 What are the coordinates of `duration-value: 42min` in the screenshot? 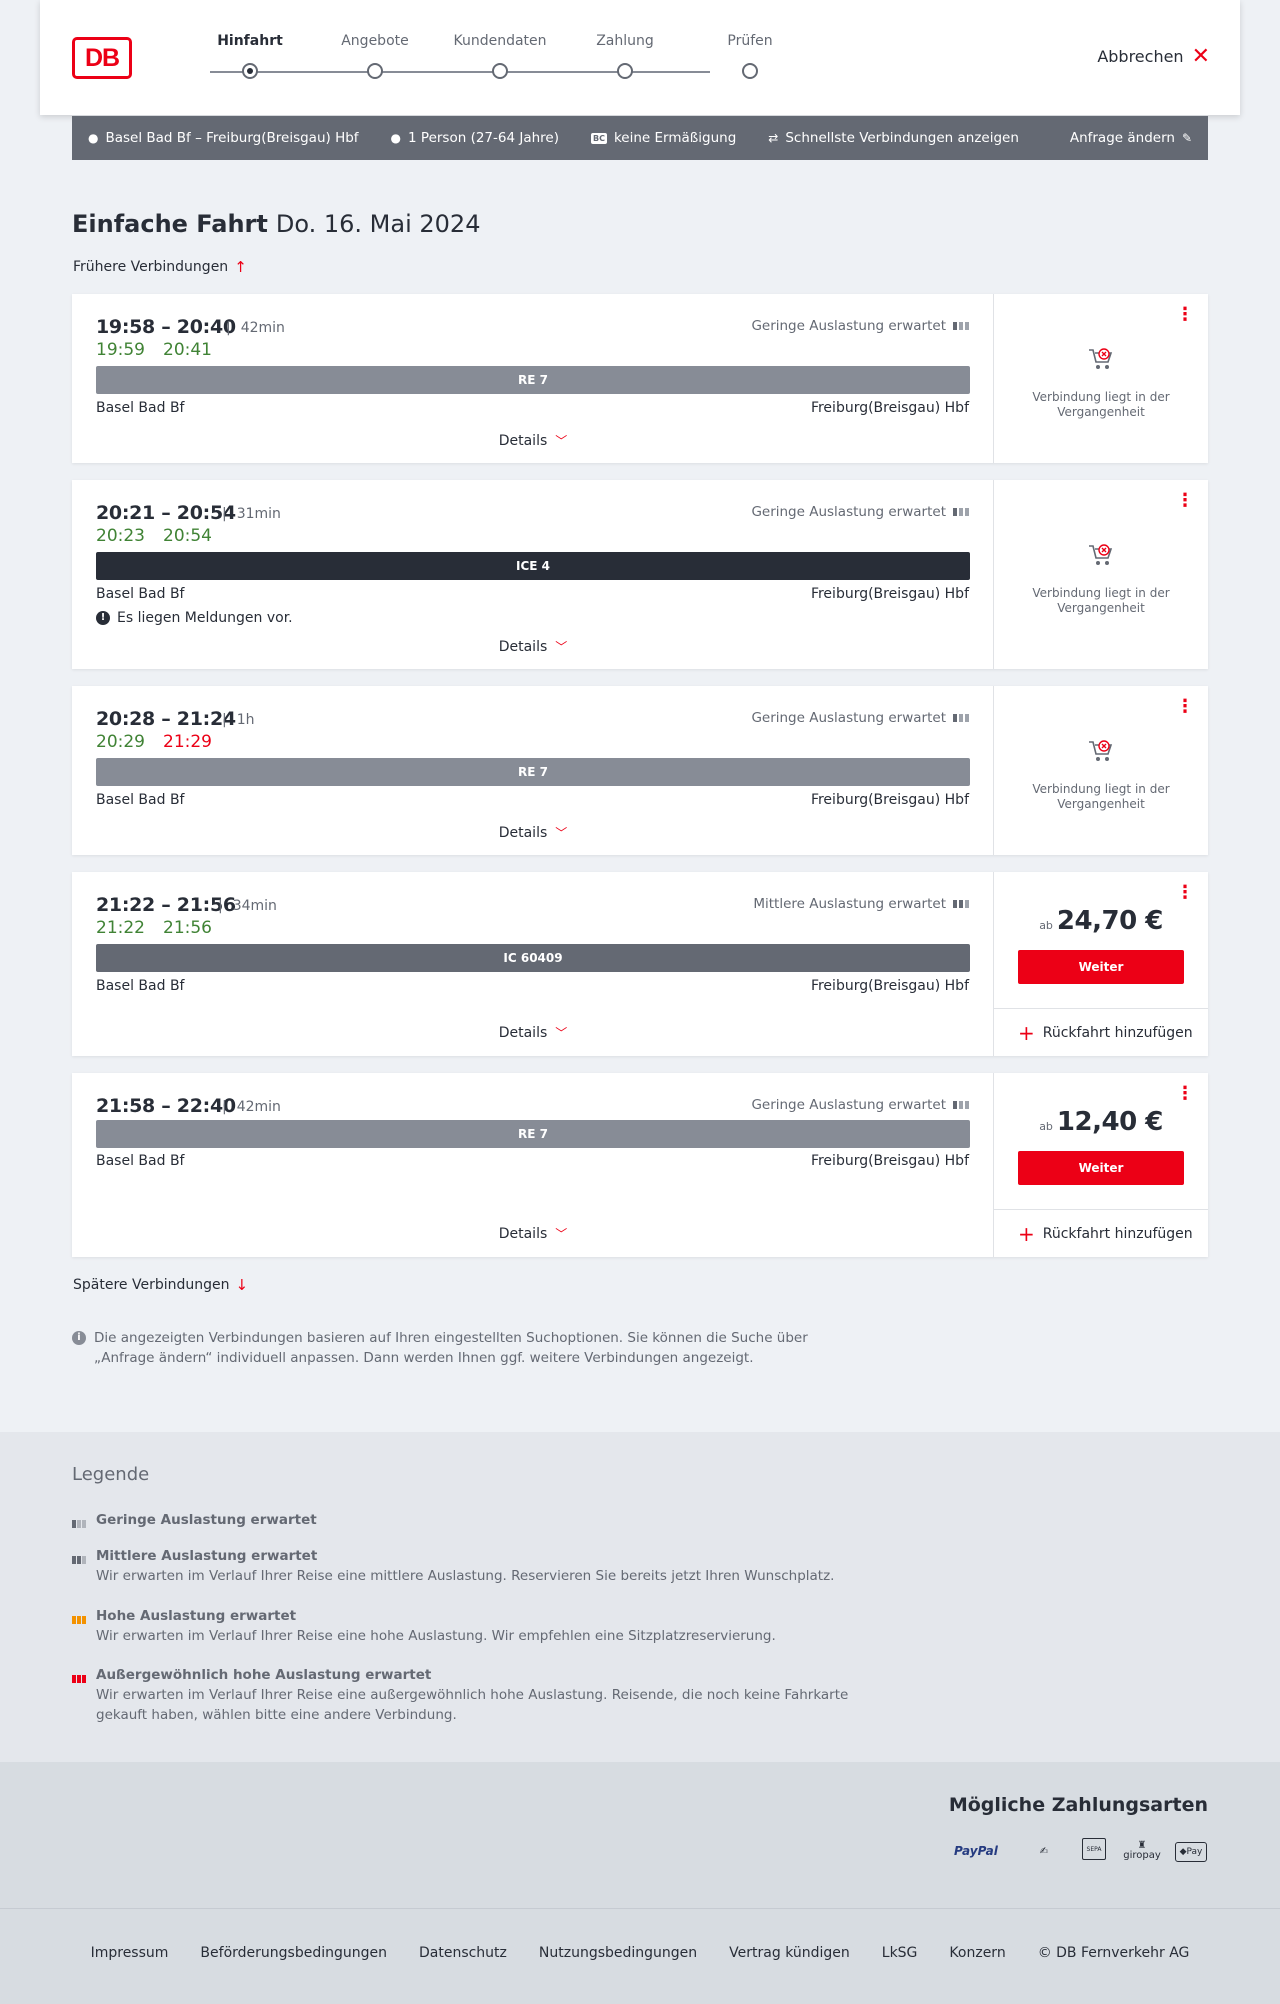 It's located at (258, 1107).